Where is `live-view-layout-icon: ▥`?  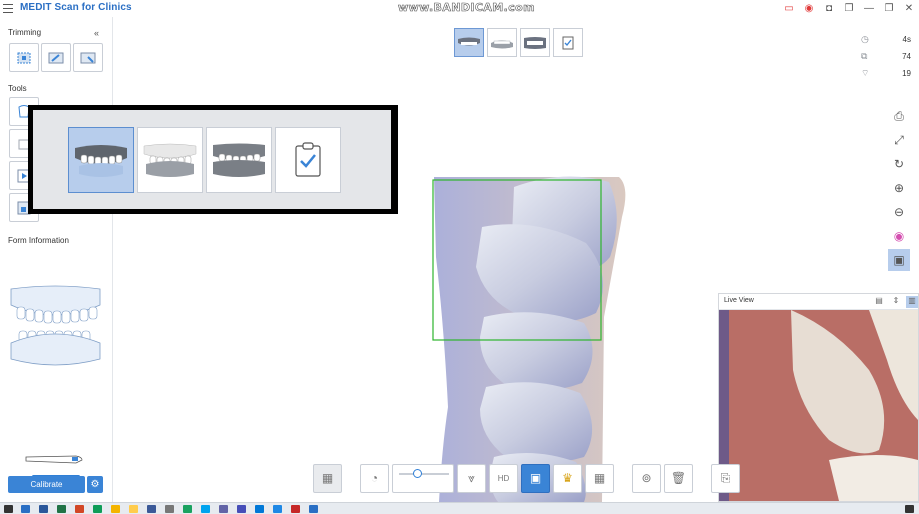
live-view-layout-icon: ▥ is located at coordinates (912, 302).